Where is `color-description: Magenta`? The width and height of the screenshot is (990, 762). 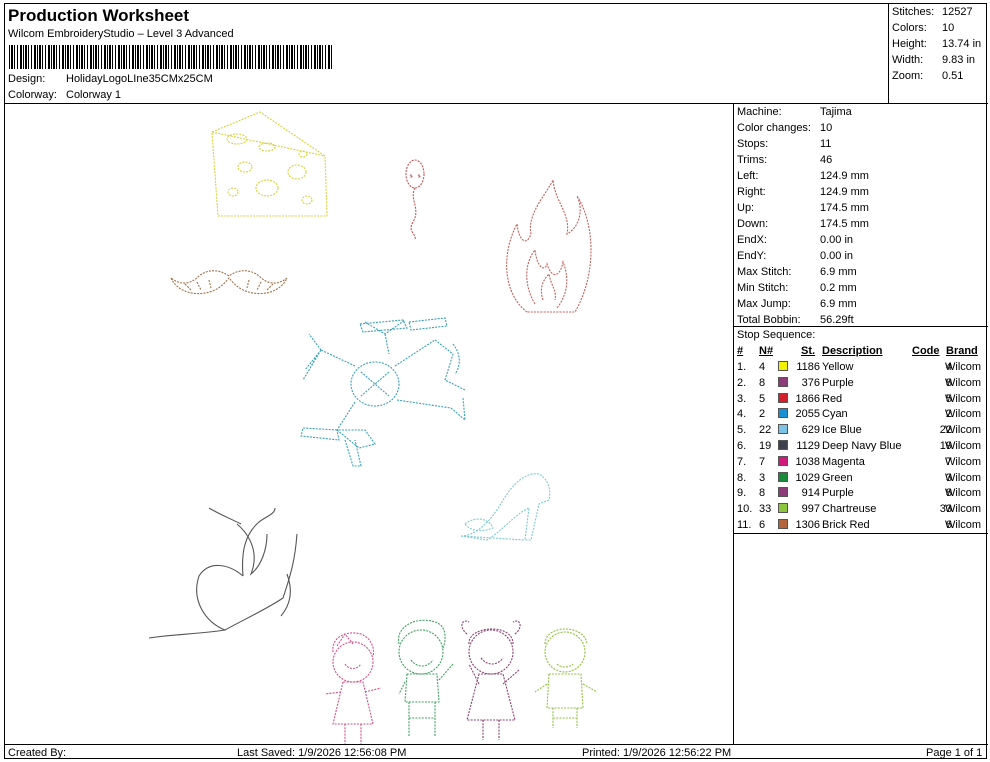
color-description: Magenta is located at coordinates (843, 461).